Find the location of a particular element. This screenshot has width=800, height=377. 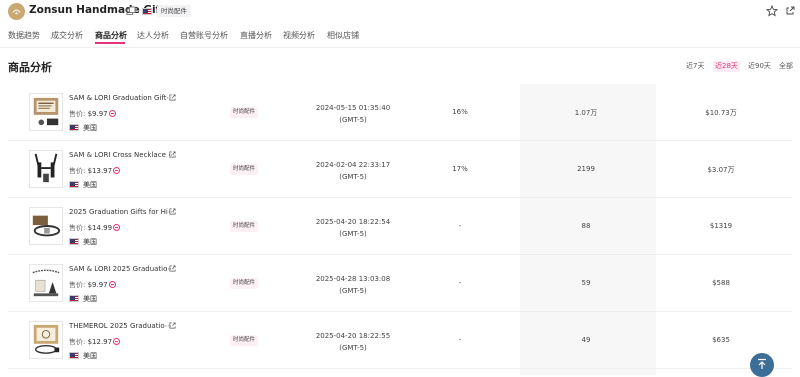

price-value: $14.99 is located at coordinates (100, 228).